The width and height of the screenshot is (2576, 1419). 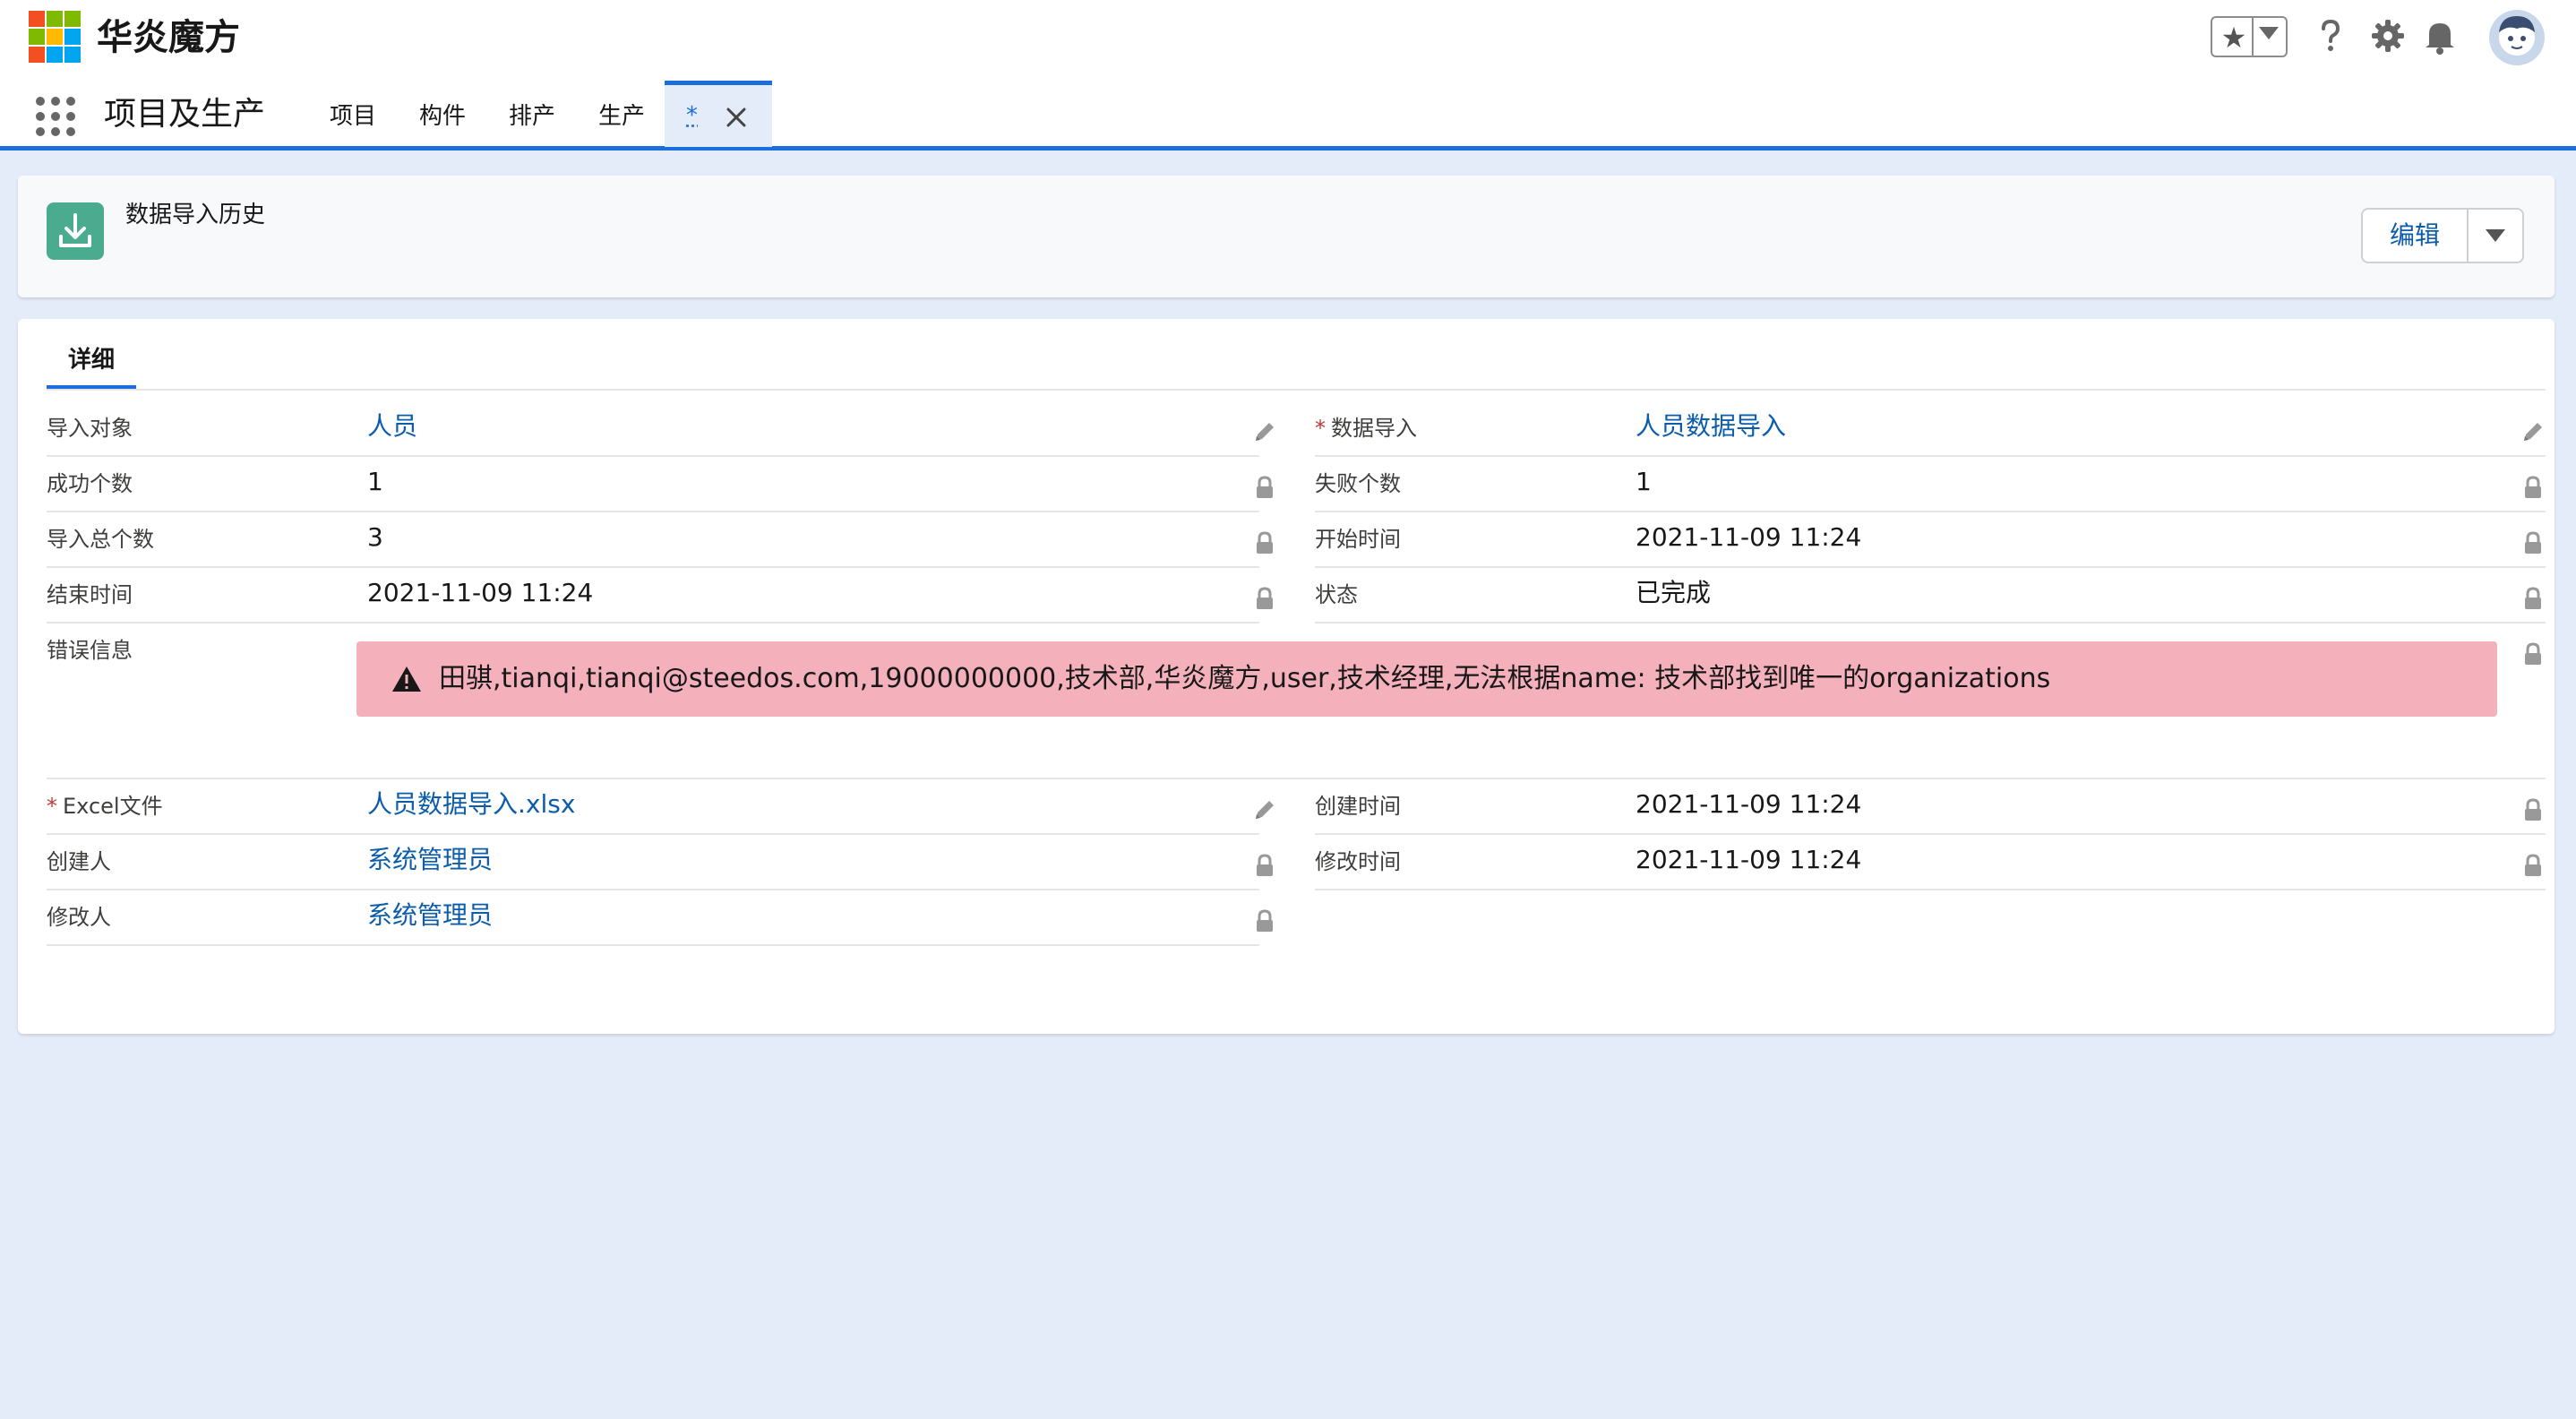 I want to click on brand-name: 华炎魔方, so click(x=168, y=37).